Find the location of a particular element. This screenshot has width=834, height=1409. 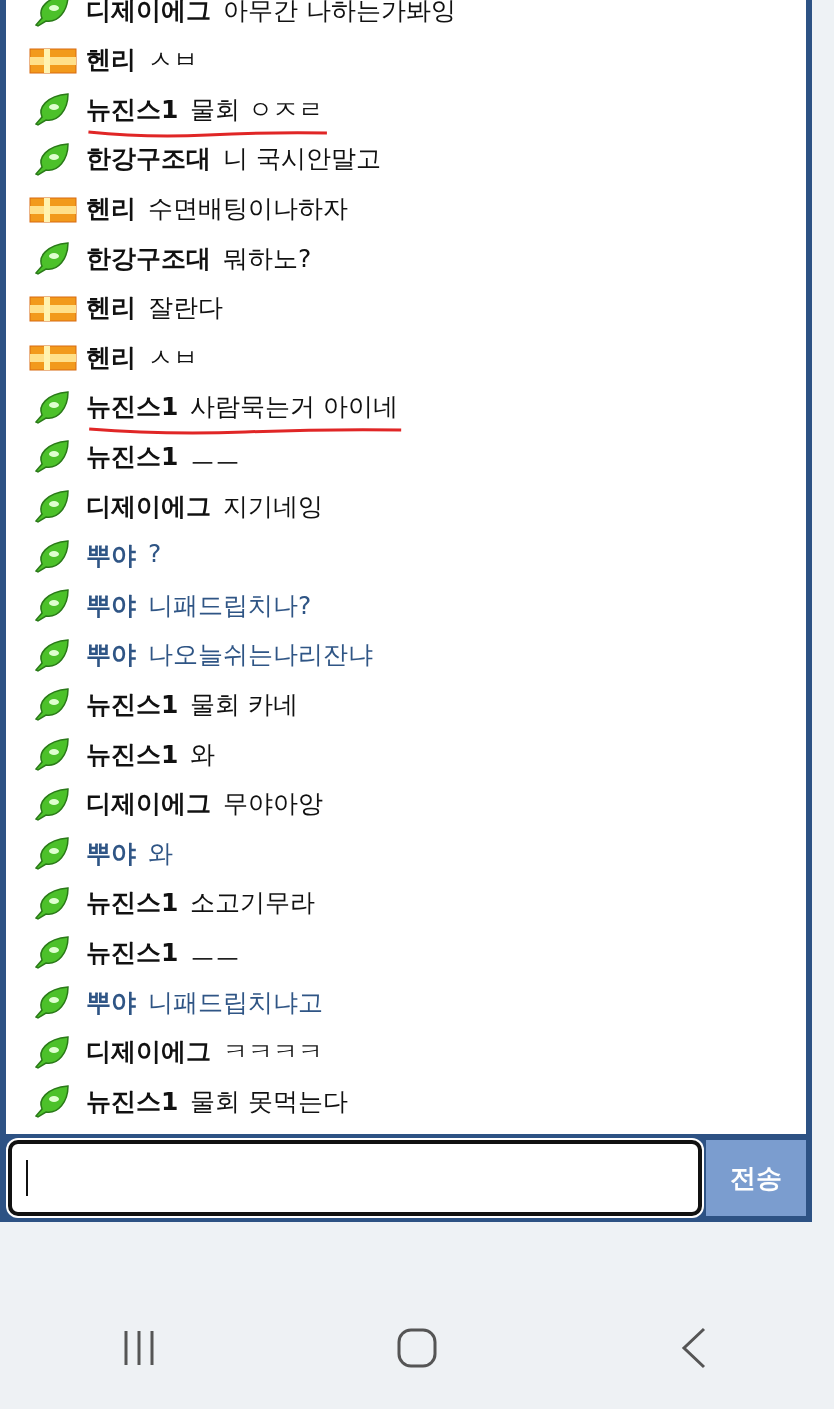

message-text: 니 국시안말고 is located at coordinates (302, 159).